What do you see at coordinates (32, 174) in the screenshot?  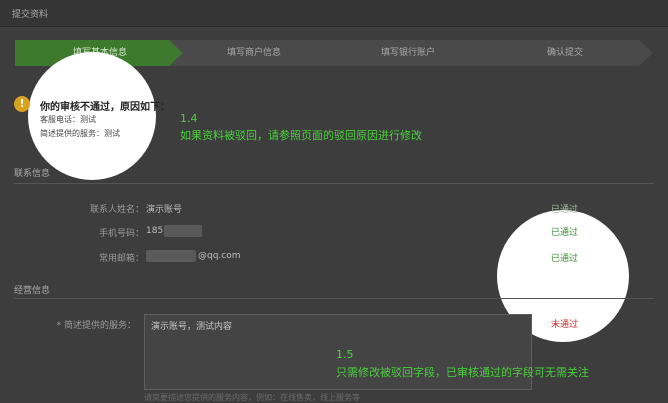 I see `section-title-contact: 联系信息` at bounding box center [32, 174].